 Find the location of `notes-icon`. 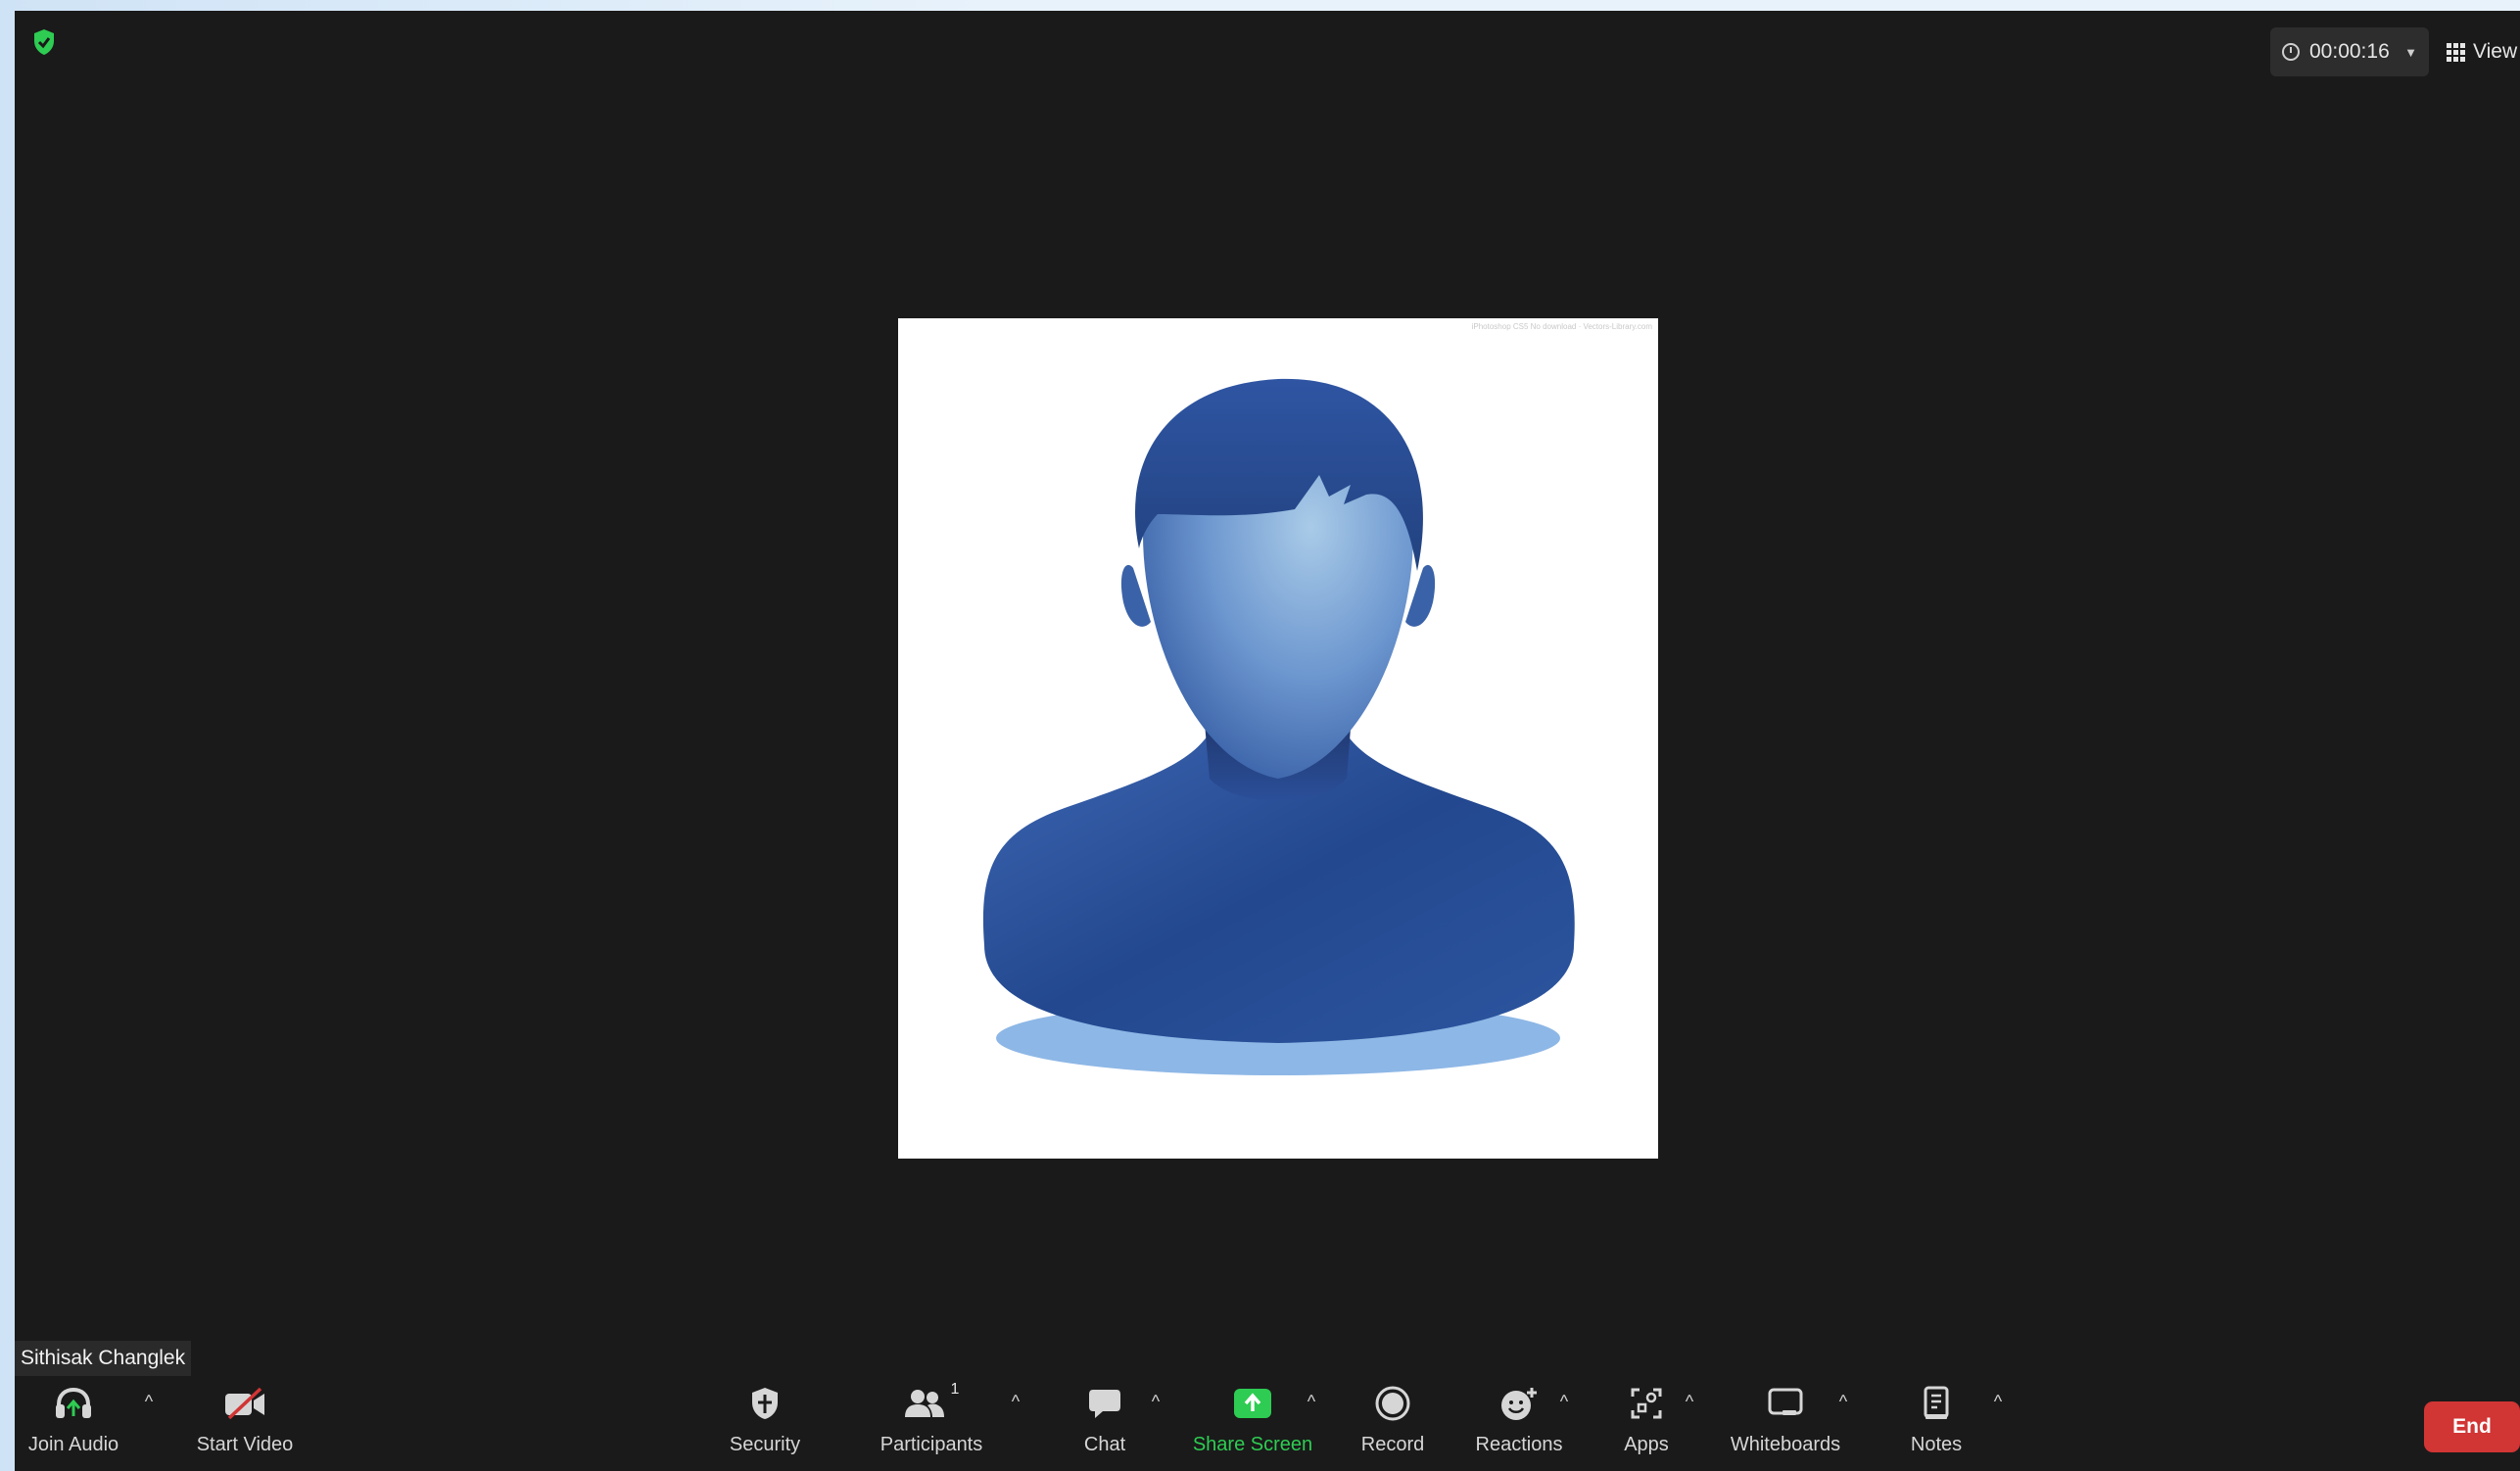

notes-icon is located at coordinates (1936, 1403).